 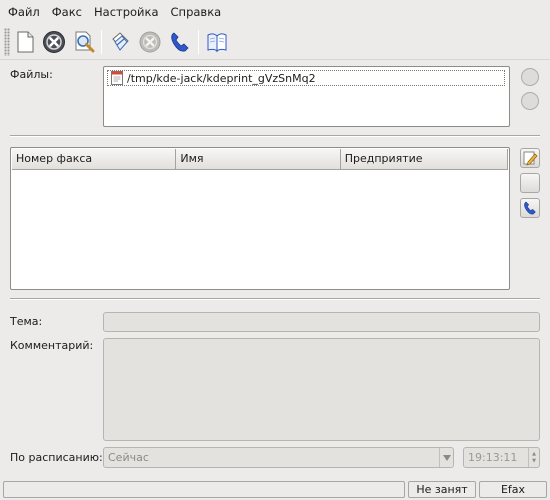 What do you see at coordinates (424, 159) in the screenshot?
I see `column-company: Предприятие` at bounding box center [424, 159].